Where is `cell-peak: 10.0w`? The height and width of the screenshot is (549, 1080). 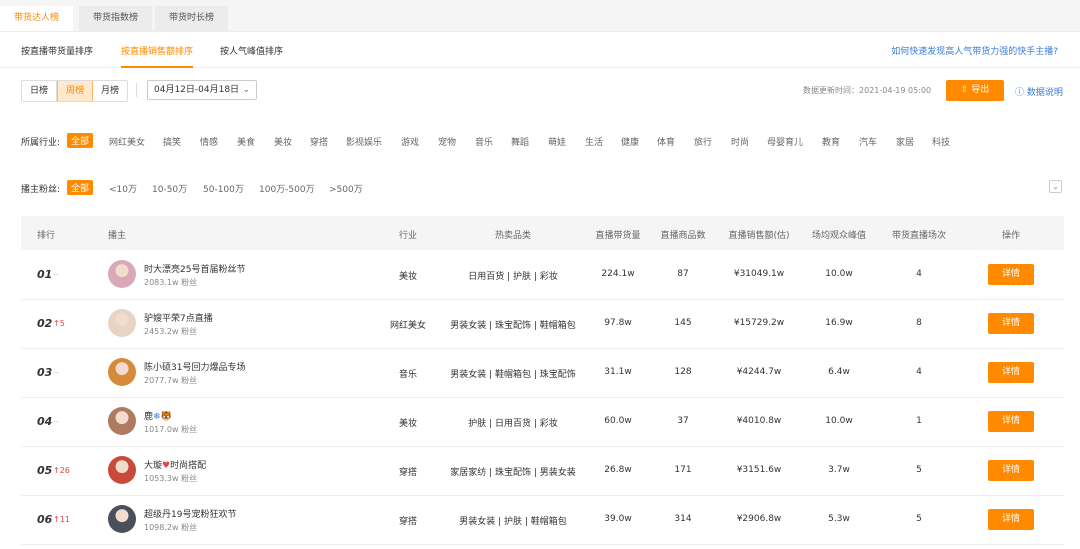 cell-peak: 10.0w is located at coordinates (839, 421).